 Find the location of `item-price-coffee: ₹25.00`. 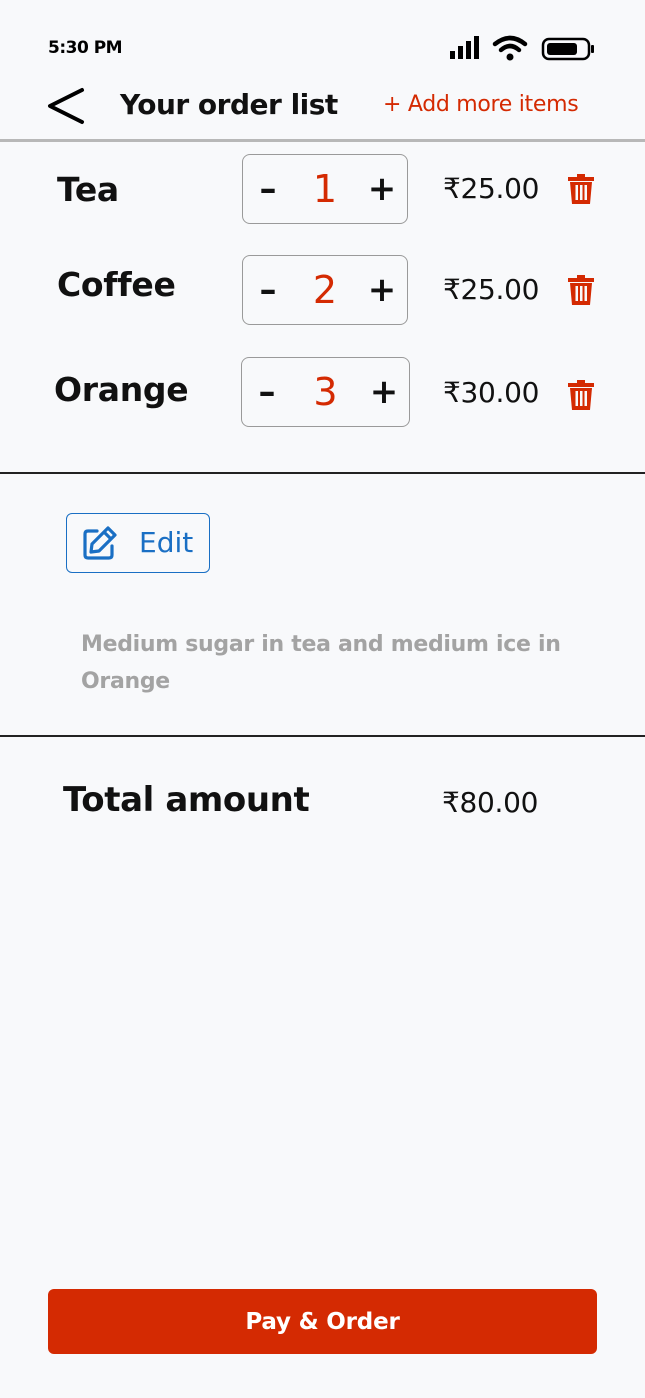

item-price-coffee: ₹25.00 is located at coordinates (491, 289).